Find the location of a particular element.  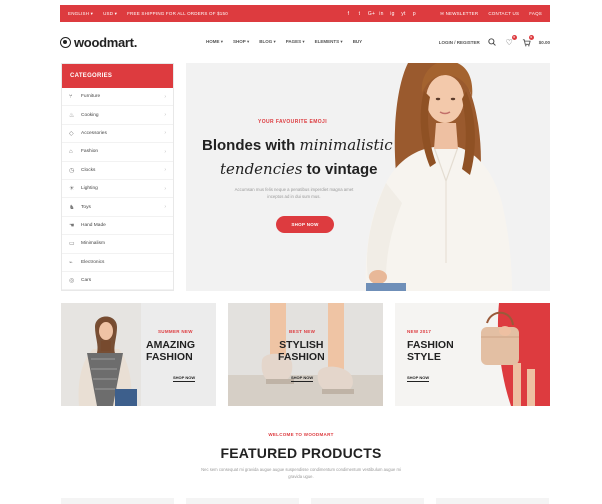

promo-banner-amazing-fashion: SUMMER NEW AMAZING FASHION SHOP NOW is located at coordinates (138, 354).